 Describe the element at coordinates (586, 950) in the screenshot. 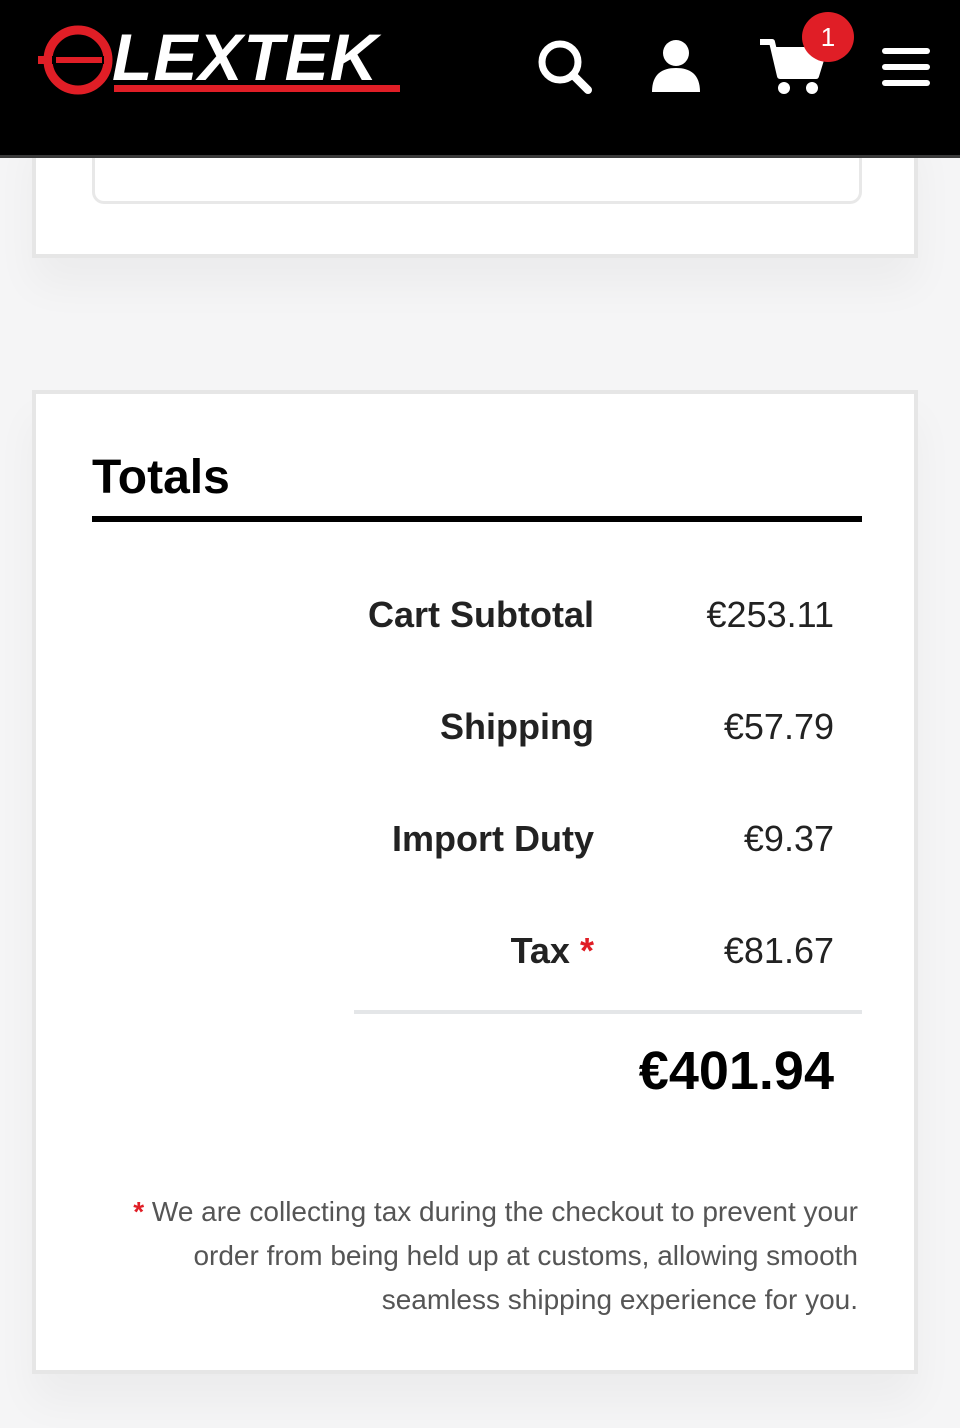

I see `tax-asterisk: *` at that location.